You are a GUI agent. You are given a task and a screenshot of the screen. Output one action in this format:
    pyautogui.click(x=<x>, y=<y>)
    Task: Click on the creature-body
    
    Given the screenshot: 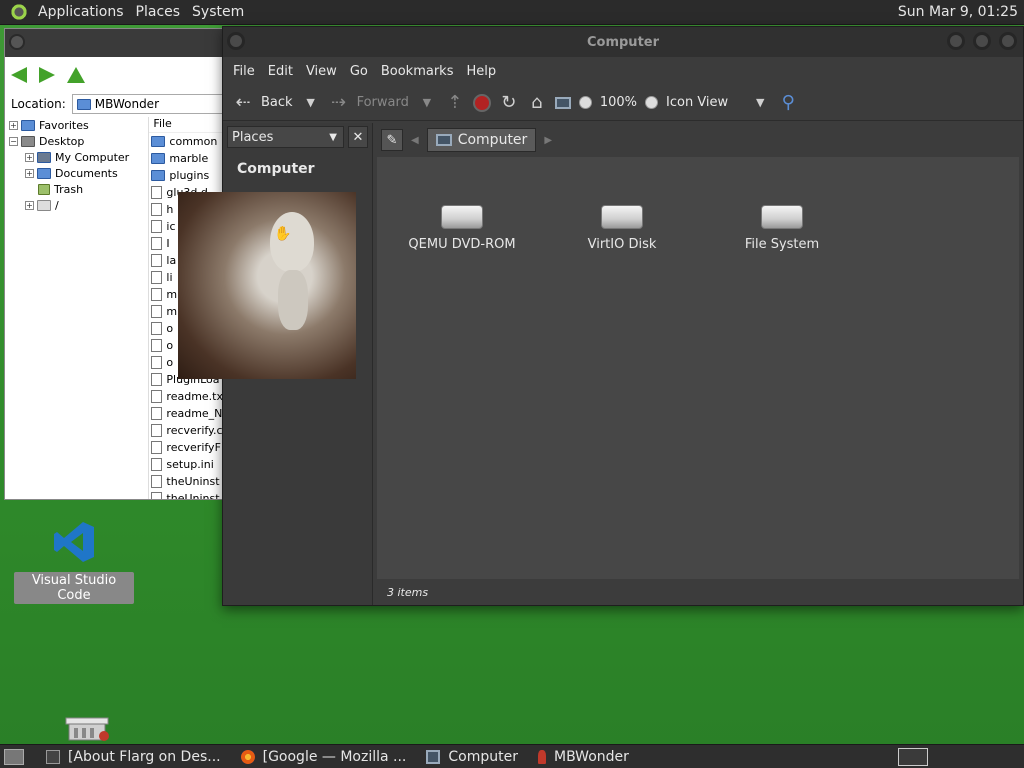 What is the action you would take?
    pyautogui.click(x=293, y=300)
    